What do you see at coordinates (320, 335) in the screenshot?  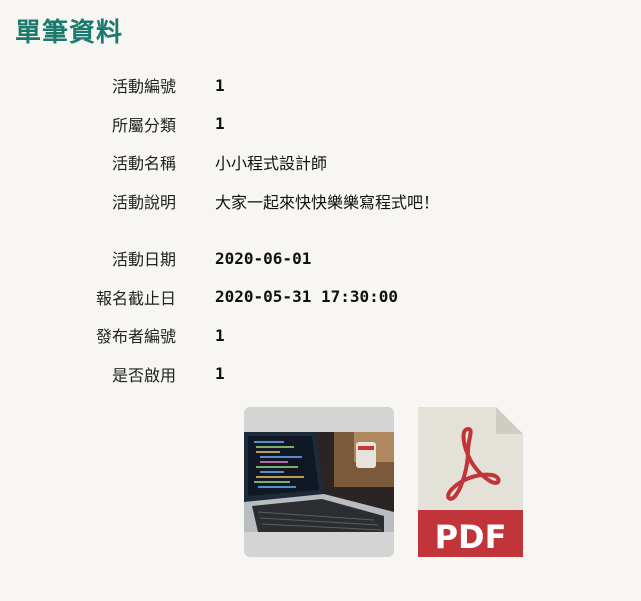 I see `field-row-publisher-id: 發布者編號 1` at bounding box center [320, 335].